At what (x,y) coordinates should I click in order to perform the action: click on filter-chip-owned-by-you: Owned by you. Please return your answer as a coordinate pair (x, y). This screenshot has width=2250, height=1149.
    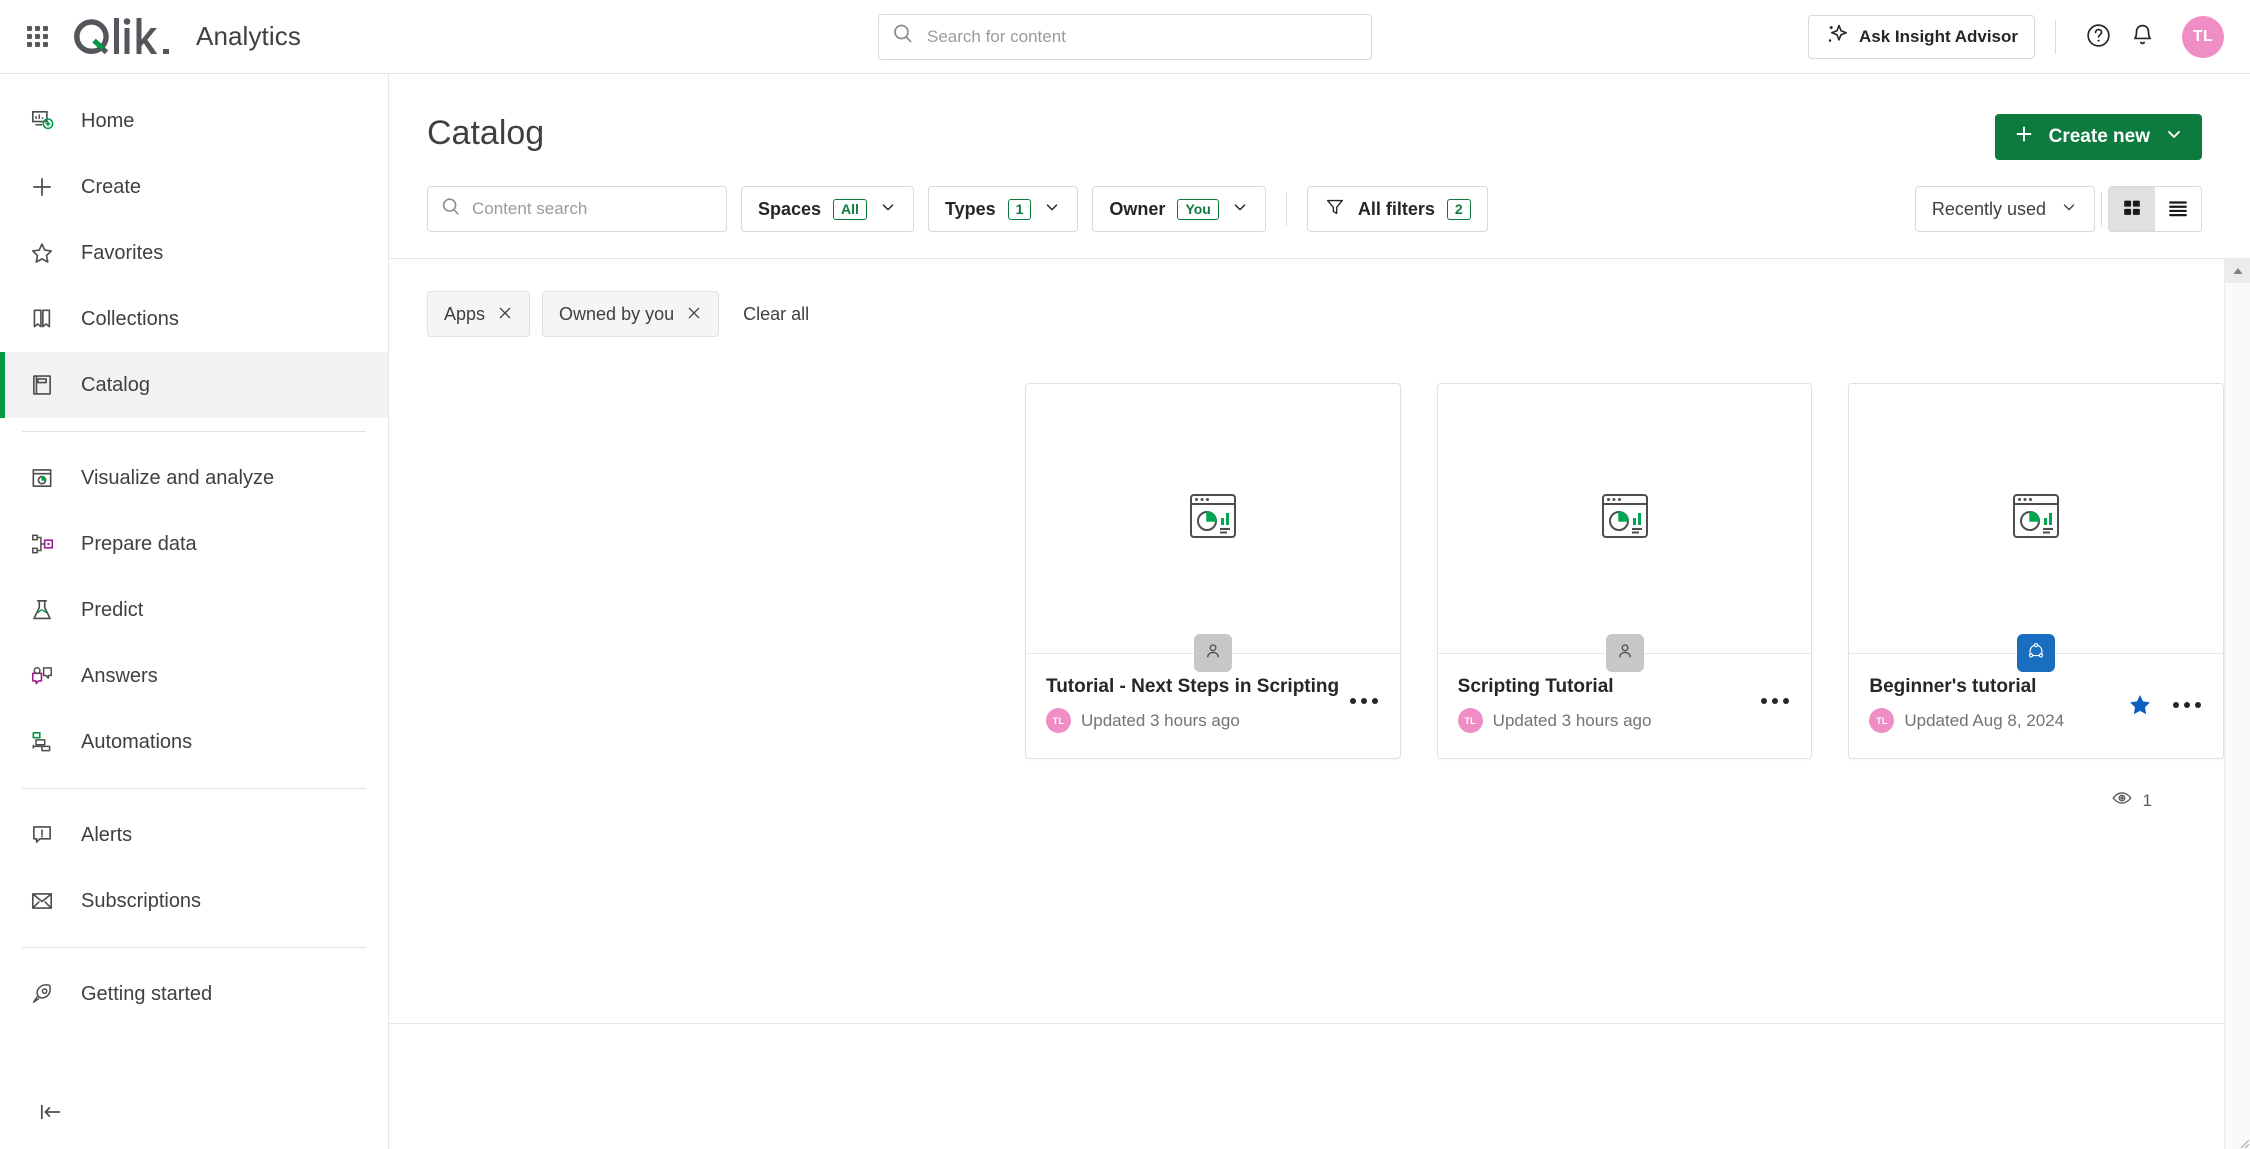
    Looking at the image, I should click on (631, 314).